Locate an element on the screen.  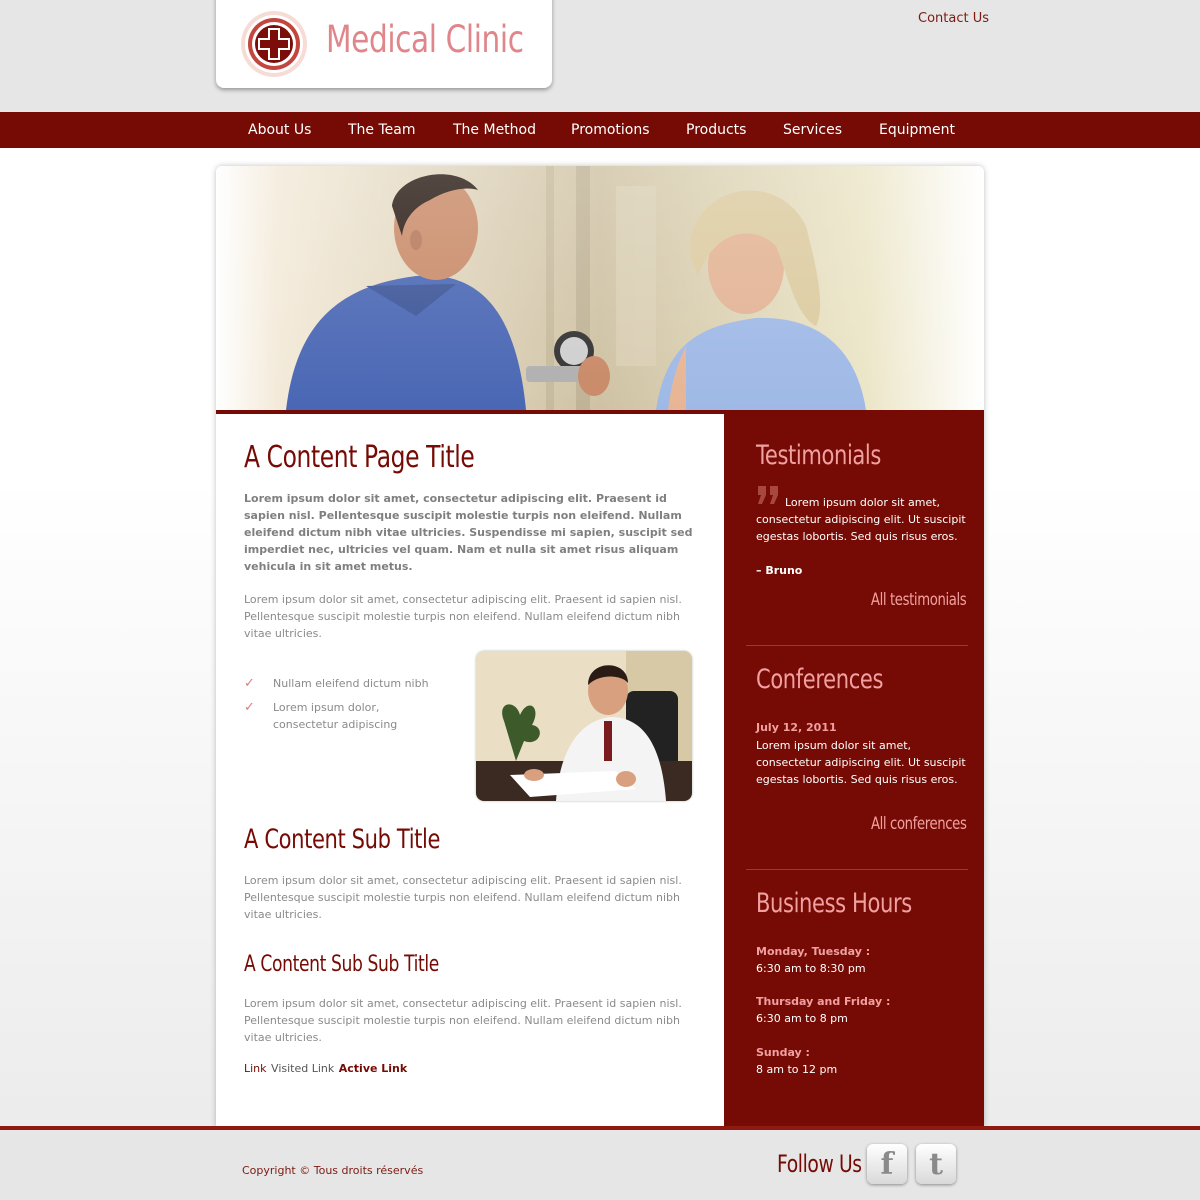
sample-active-link: Active Link is located at coordinates (373, 1068).